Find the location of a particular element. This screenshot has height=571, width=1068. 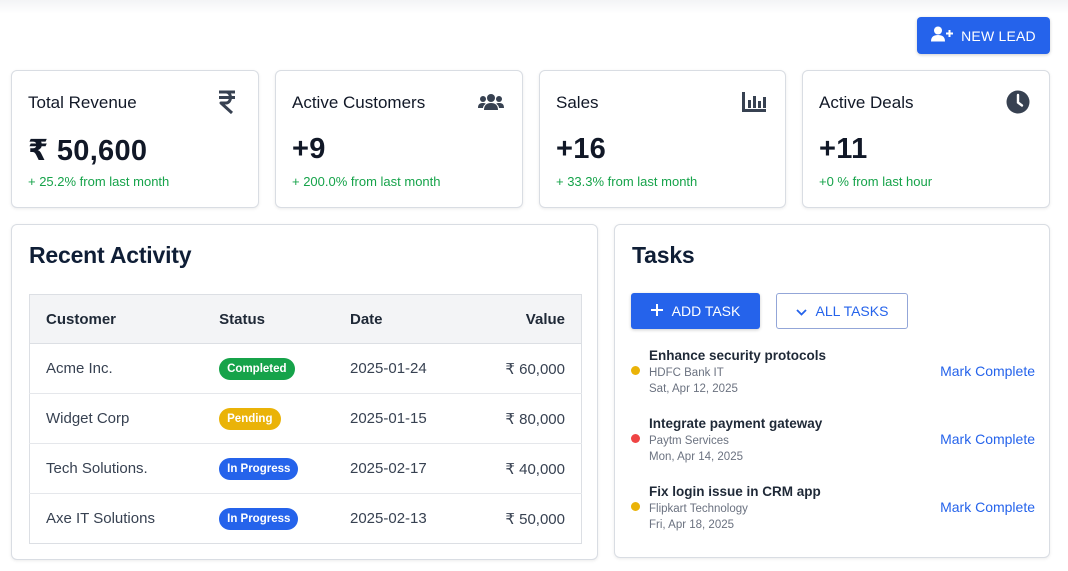

status-badge: Pending is located at coordinates (250, 418).